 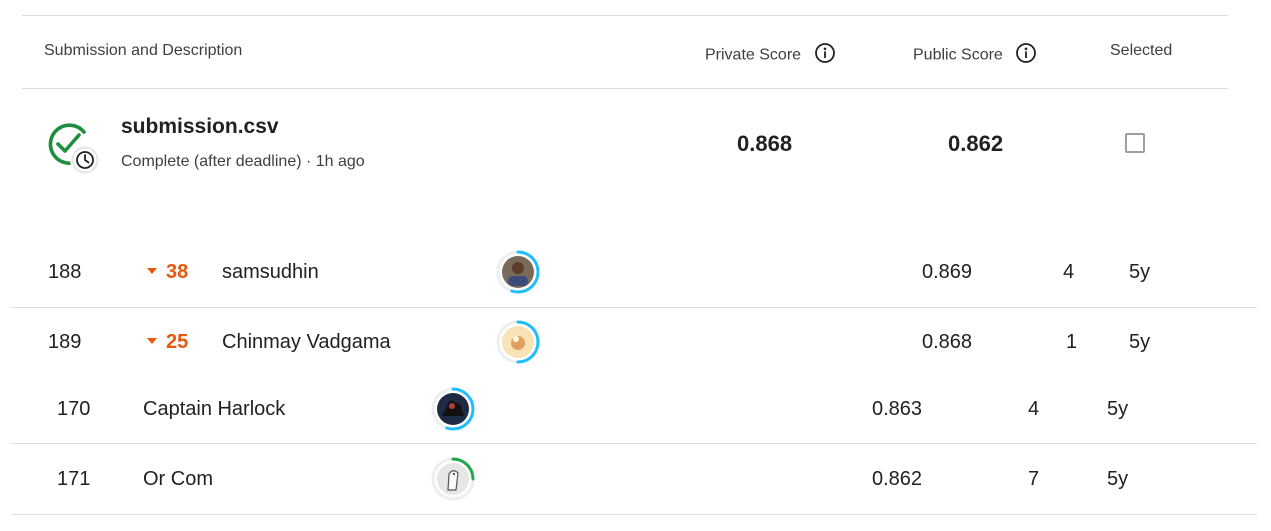 I want to click on score: 0.868, so click(x=947, y=342).